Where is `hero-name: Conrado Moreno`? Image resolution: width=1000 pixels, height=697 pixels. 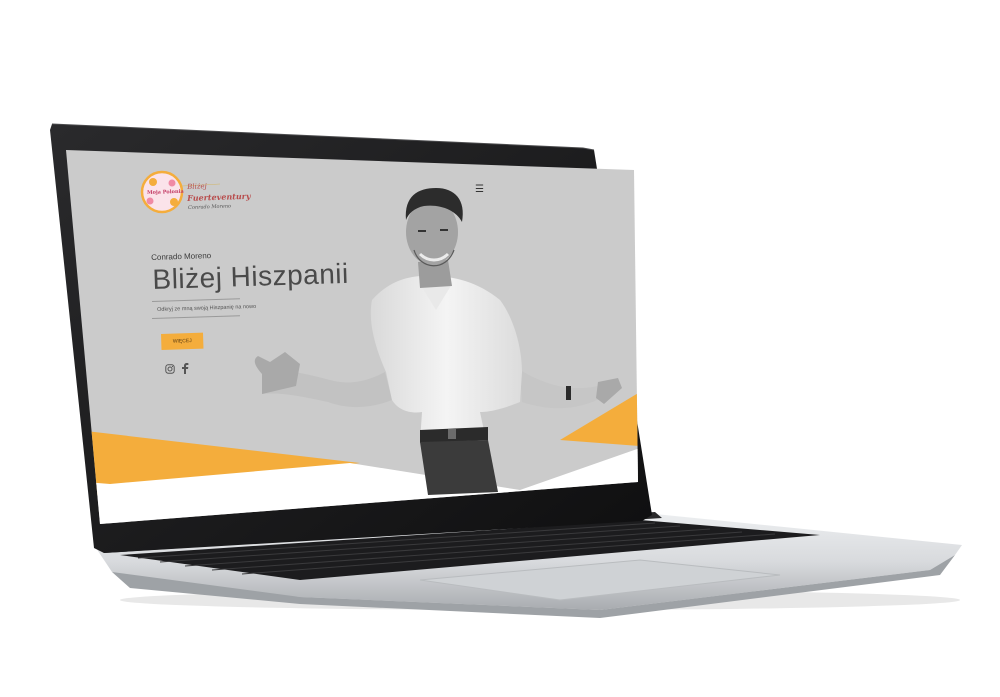 hero-name: Conrado Moreno is located at coordinates (181, 256).